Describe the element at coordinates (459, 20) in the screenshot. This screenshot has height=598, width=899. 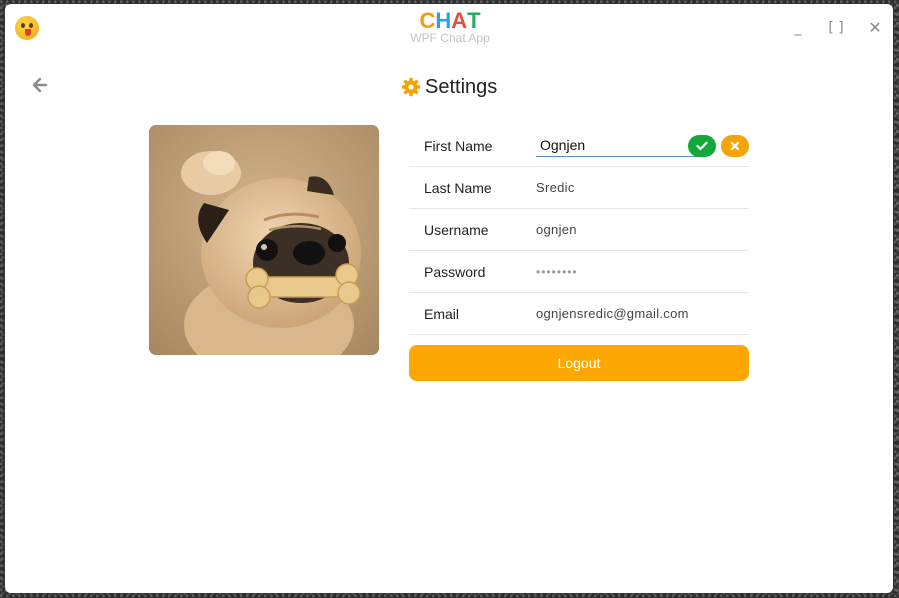
I see `logo-letter-a: A` at that location.